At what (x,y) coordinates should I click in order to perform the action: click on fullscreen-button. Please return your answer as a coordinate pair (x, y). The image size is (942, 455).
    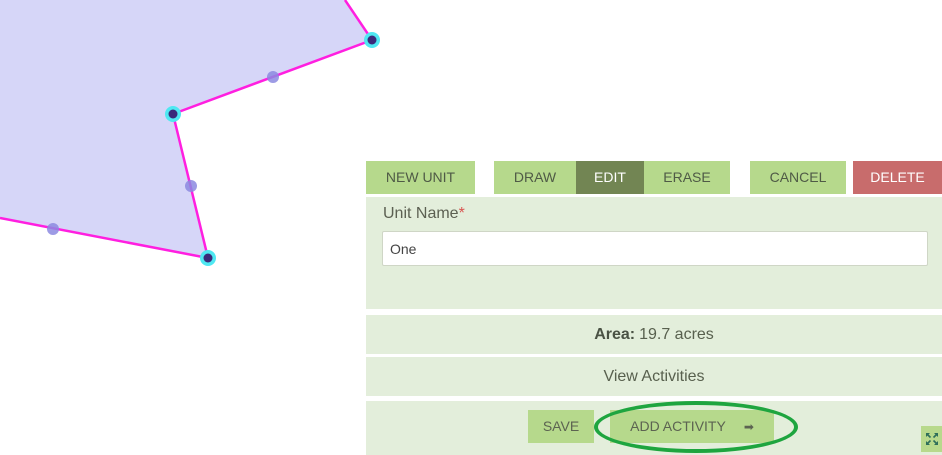
    Looking at the image, I should click on (931, 439).